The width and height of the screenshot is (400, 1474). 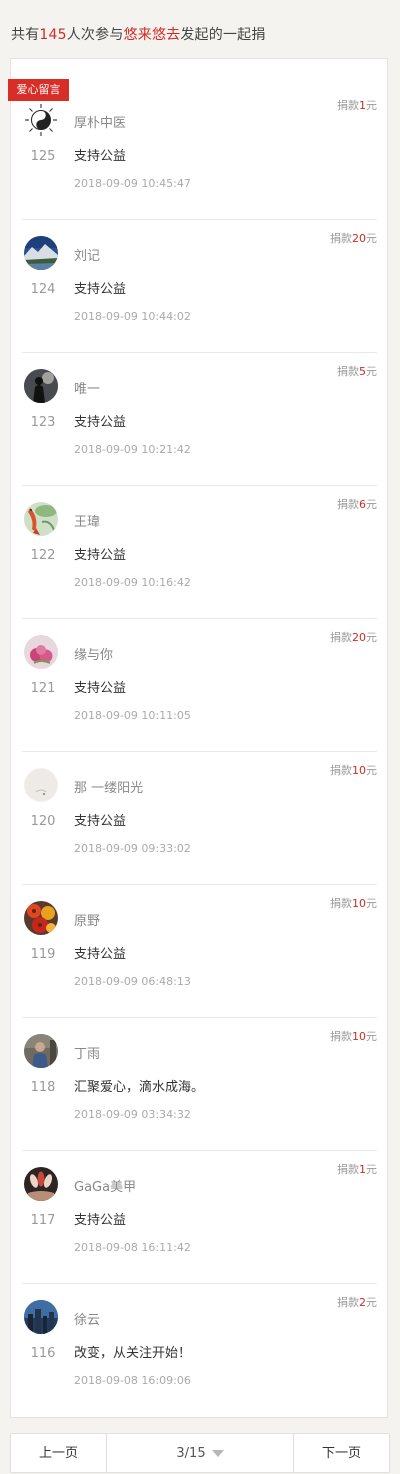 I want to click on pagination: 上一页 3/15 下一页, so click(x=200, y=1453).